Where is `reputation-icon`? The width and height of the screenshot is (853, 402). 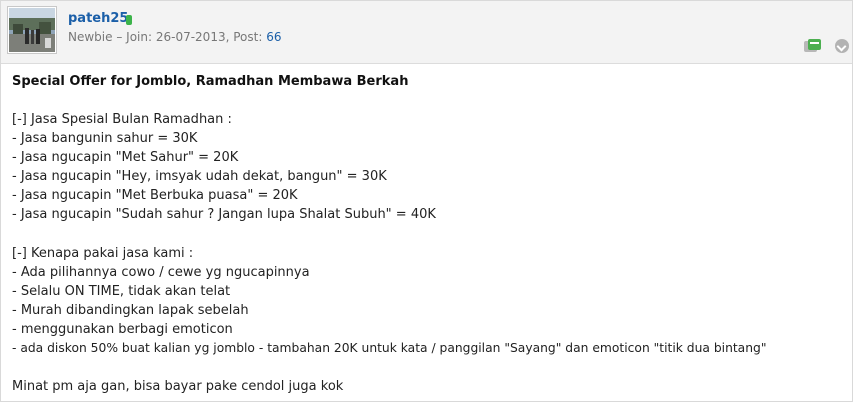 reputation-icon is located at coordinates (814, 46).